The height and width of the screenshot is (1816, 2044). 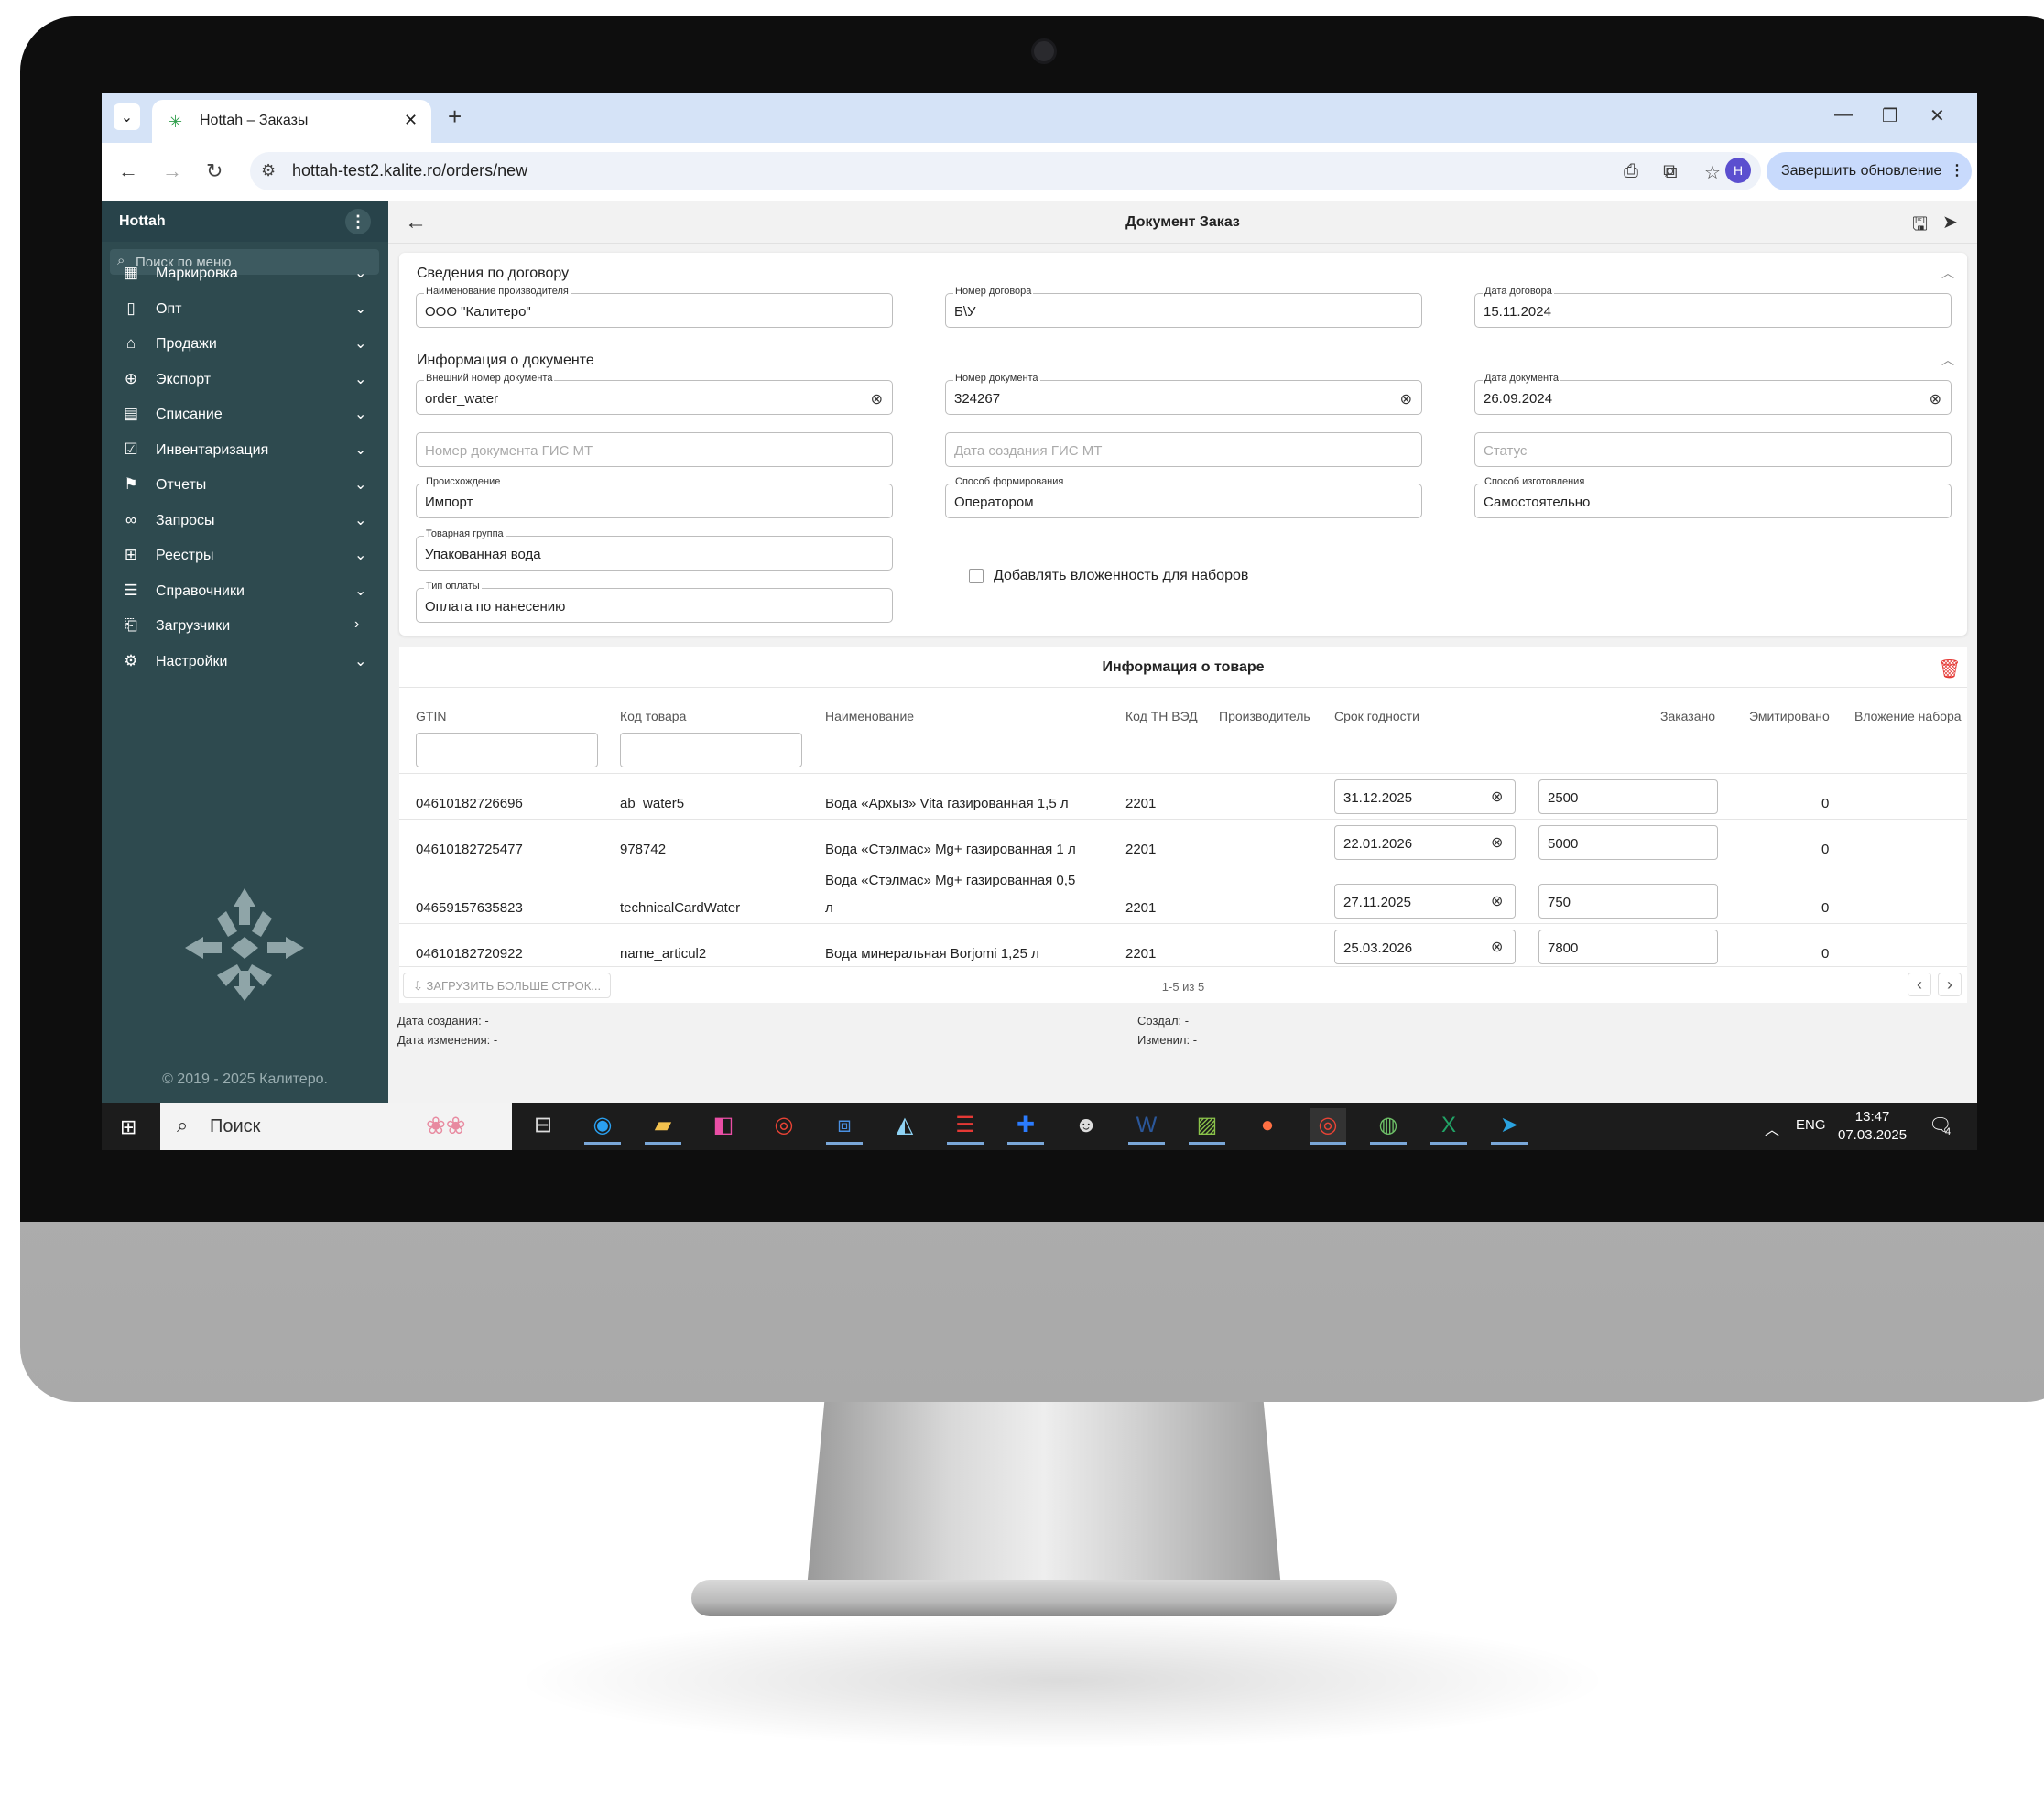 I want to click on windows-start-icon: ⊞, so click(x=128, y=1127).